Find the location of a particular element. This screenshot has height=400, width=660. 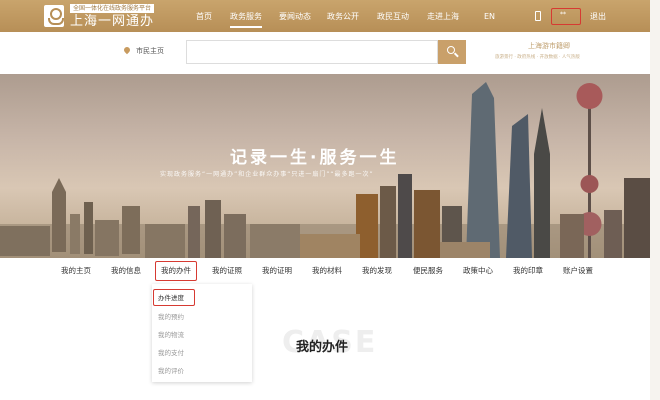

right-edge-strip is located at coordinates (655, 200).